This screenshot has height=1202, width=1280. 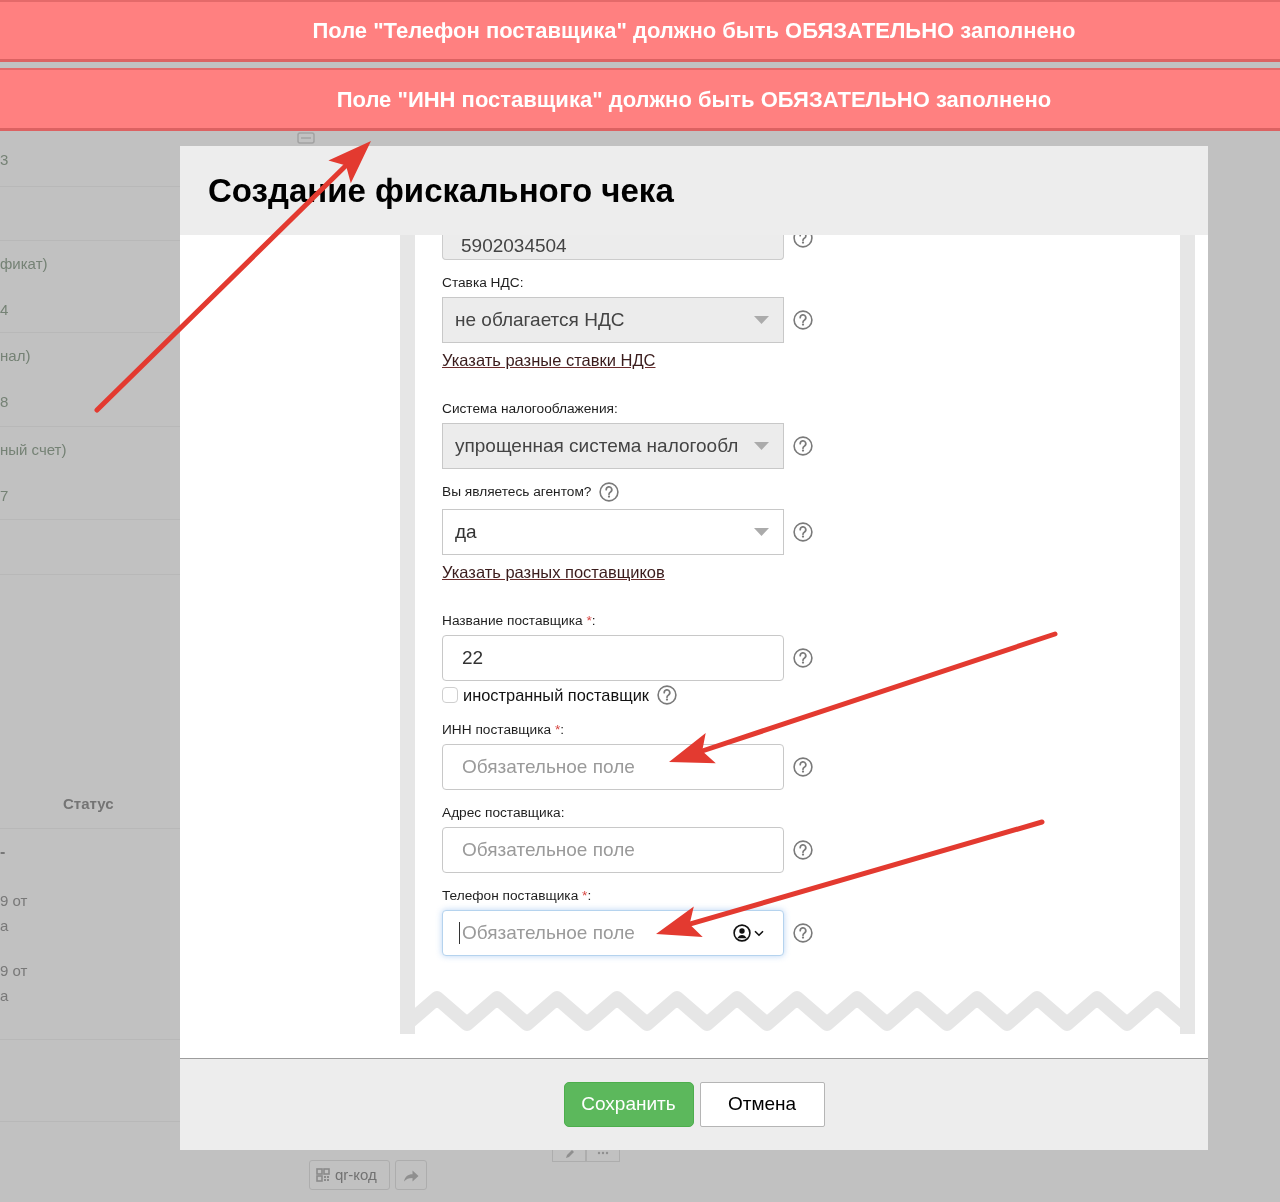 What do you see at coordinates (5, 310) in the screenshot?
I see `cell-text: 4` at bounding box center [5, 310].